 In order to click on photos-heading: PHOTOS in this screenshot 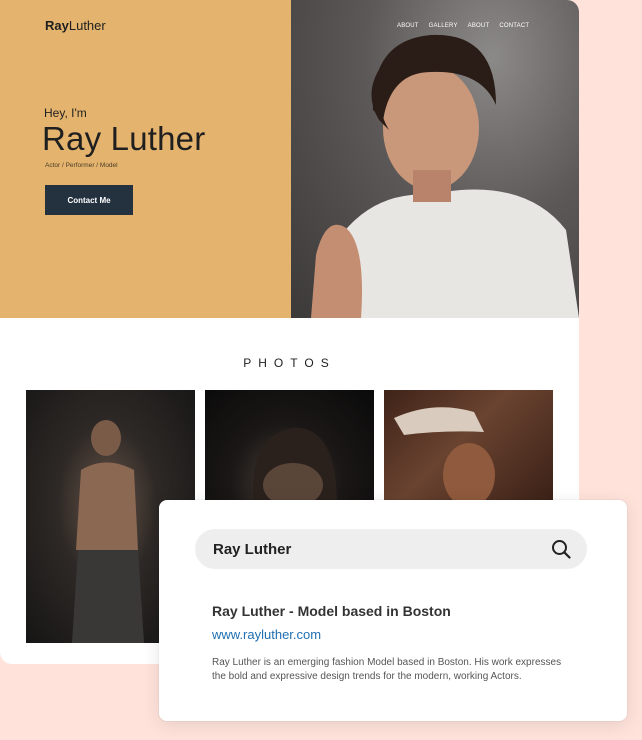, I will do `click(289, 363)`.